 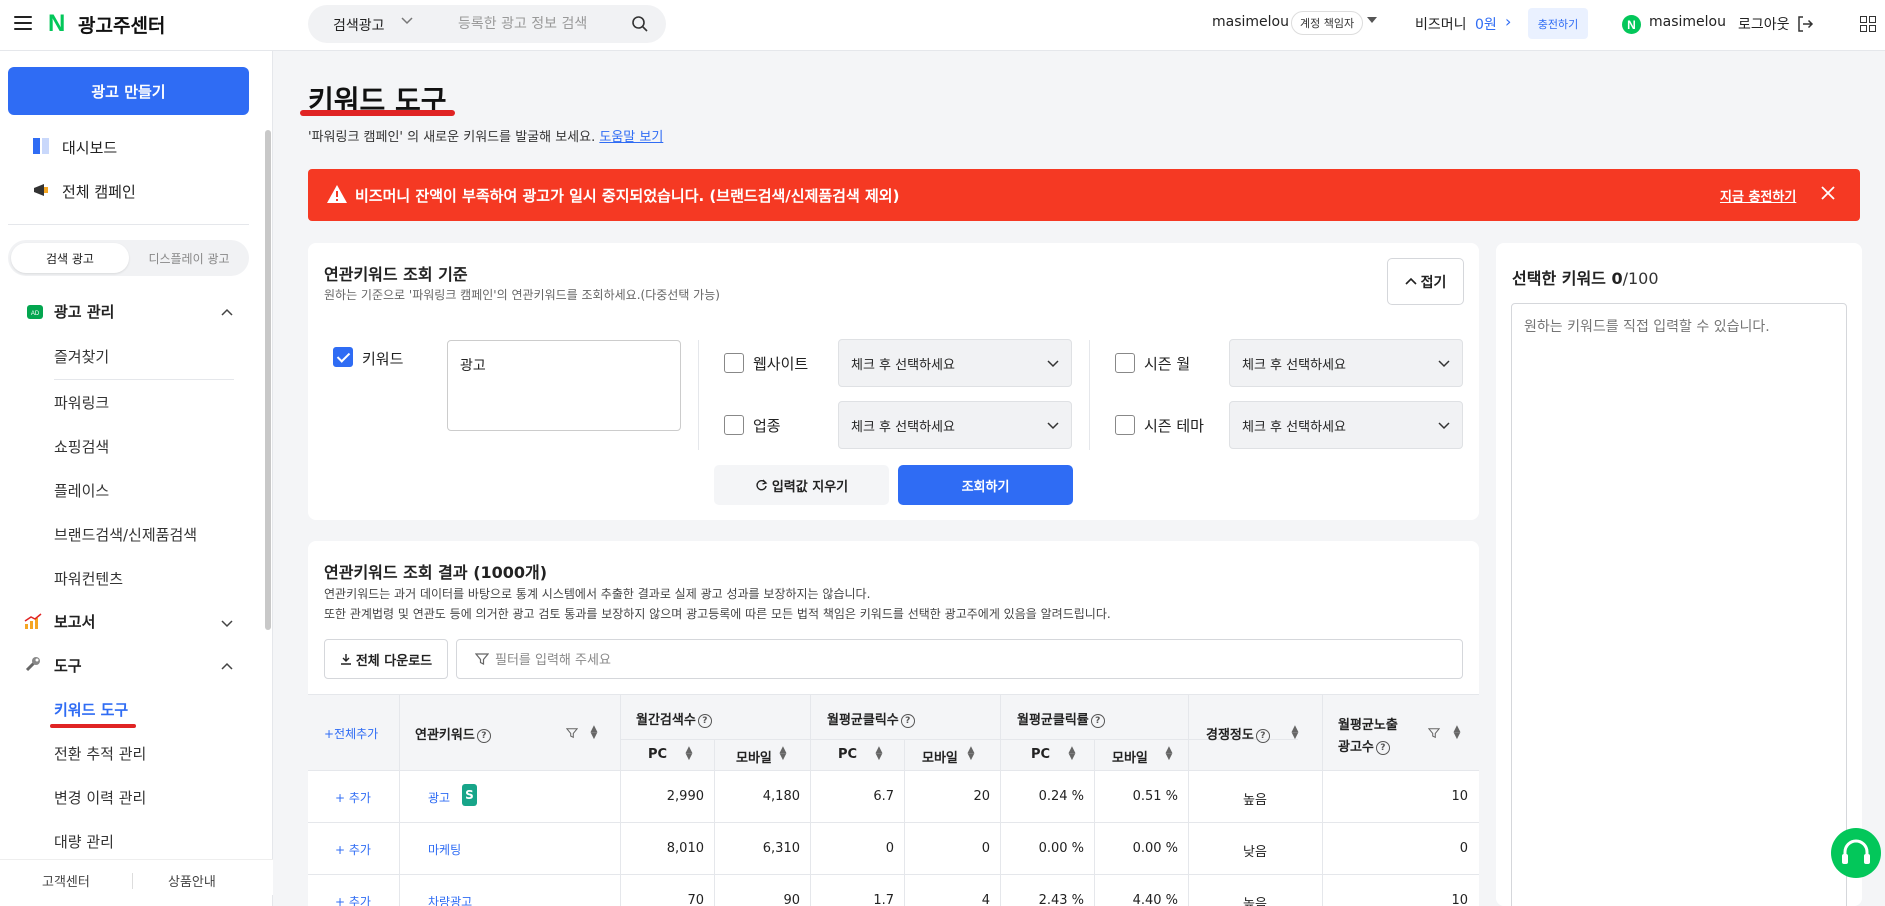 I want to click on sidebar-section-report: 보고서, so click(x=74, y=621).